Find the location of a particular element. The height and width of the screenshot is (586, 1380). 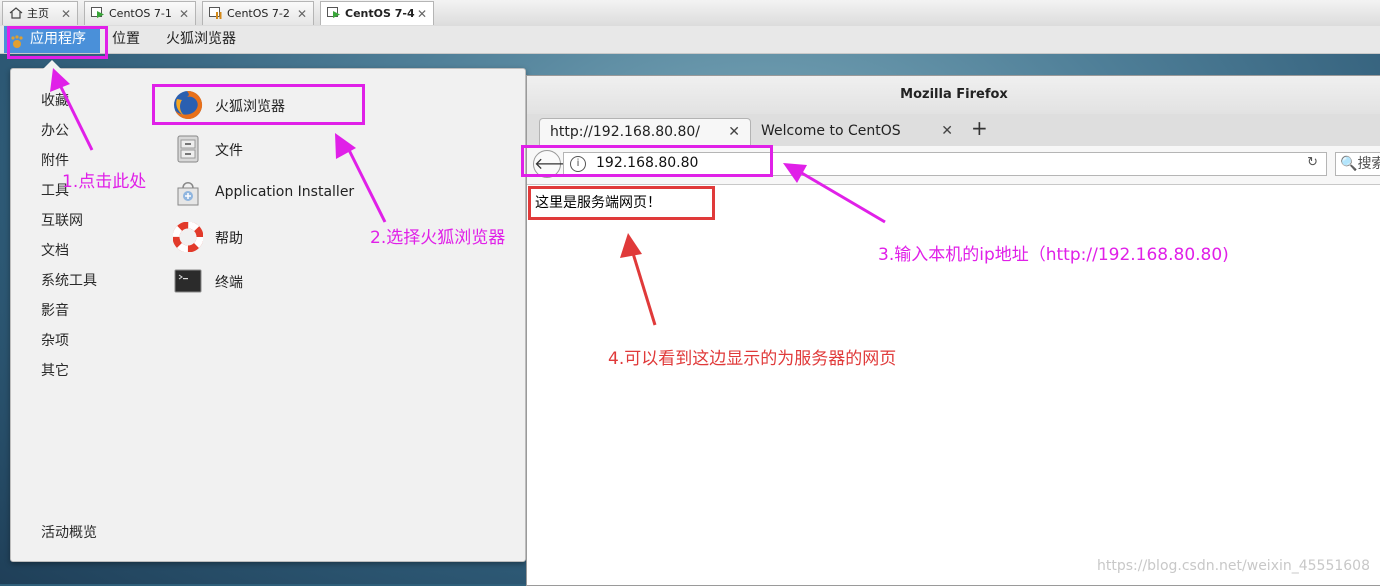

home-icon is located at coordinates (16, 11).